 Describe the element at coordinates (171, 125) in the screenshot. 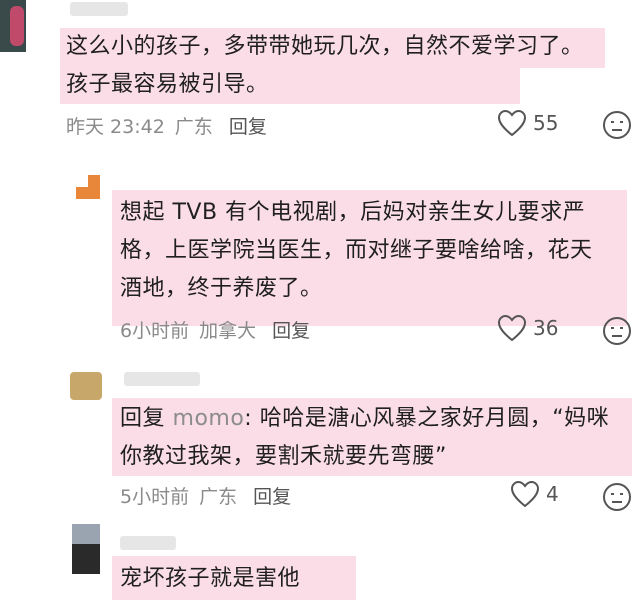

I see `comment-meta: 昨天 23:42 广东 回复` at that location.